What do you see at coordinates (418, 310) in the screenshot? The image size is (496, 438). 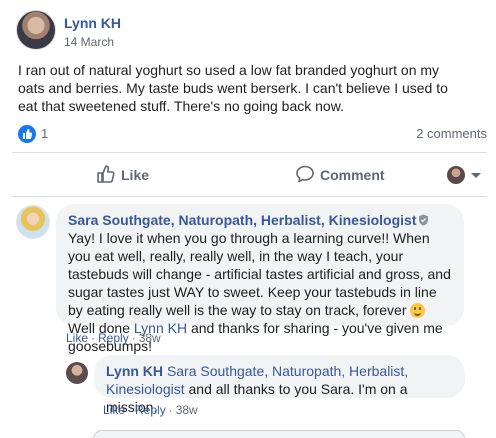 I see `smiling-face-icon` at bounding box center [418, 310].